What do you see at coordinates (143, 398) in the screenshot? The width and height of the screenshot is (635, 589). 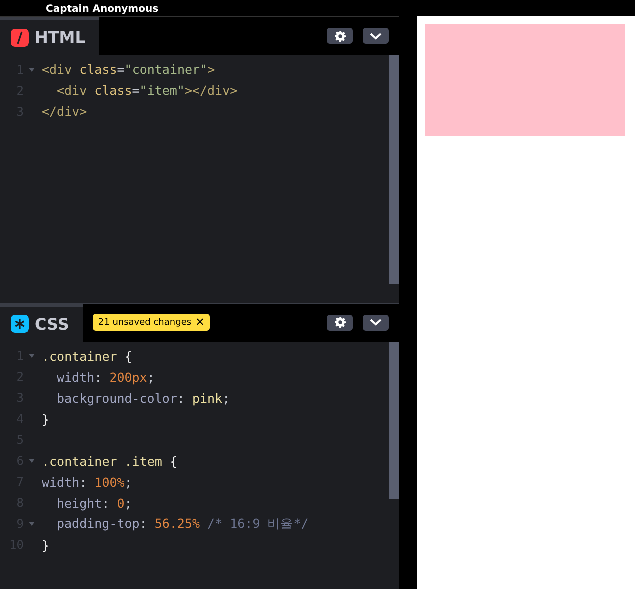 I see `code-line: background-color: pink;` at bounding box center [143, 398].